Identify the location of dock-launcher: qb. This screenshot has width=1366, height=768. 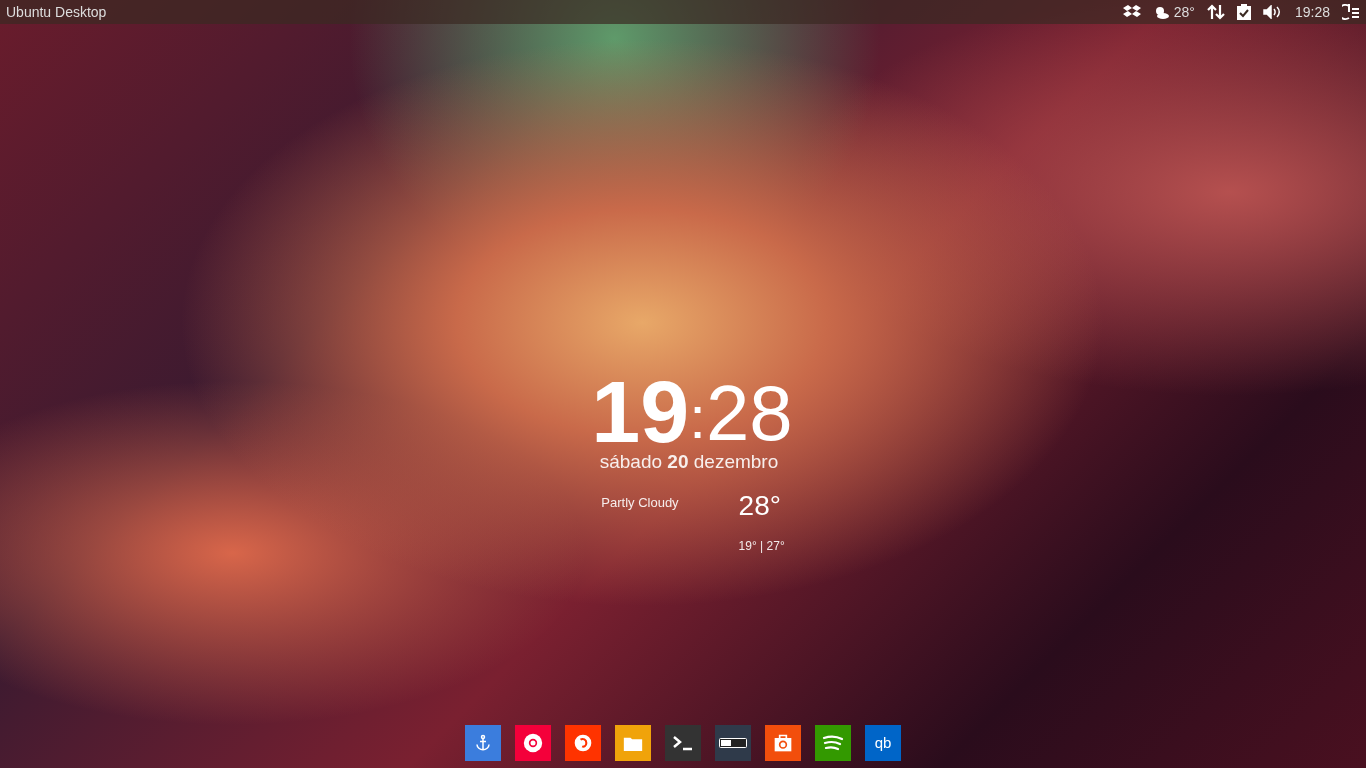
(883, 743).